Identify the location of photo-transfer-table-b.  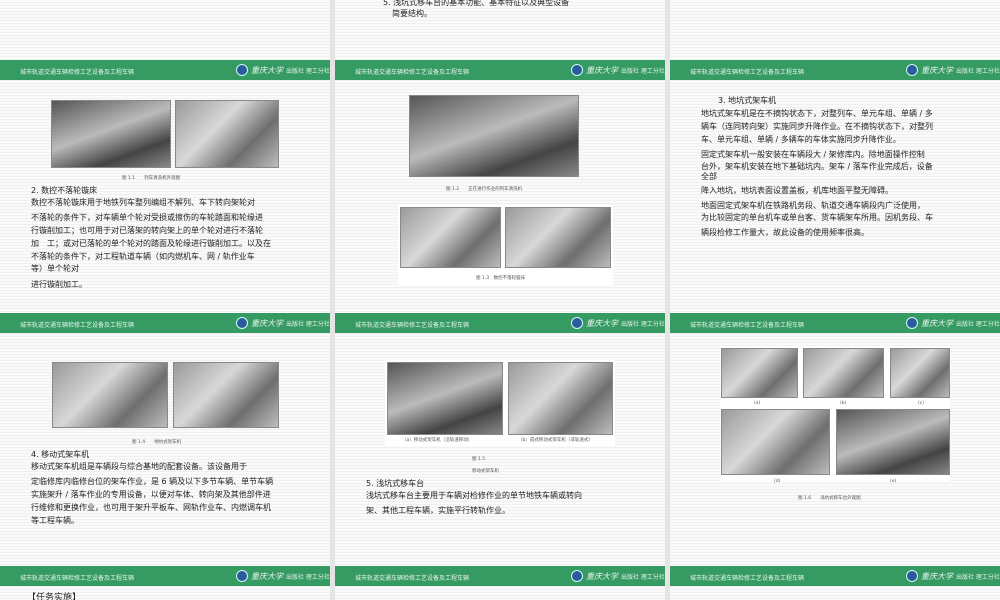
(843, 373).